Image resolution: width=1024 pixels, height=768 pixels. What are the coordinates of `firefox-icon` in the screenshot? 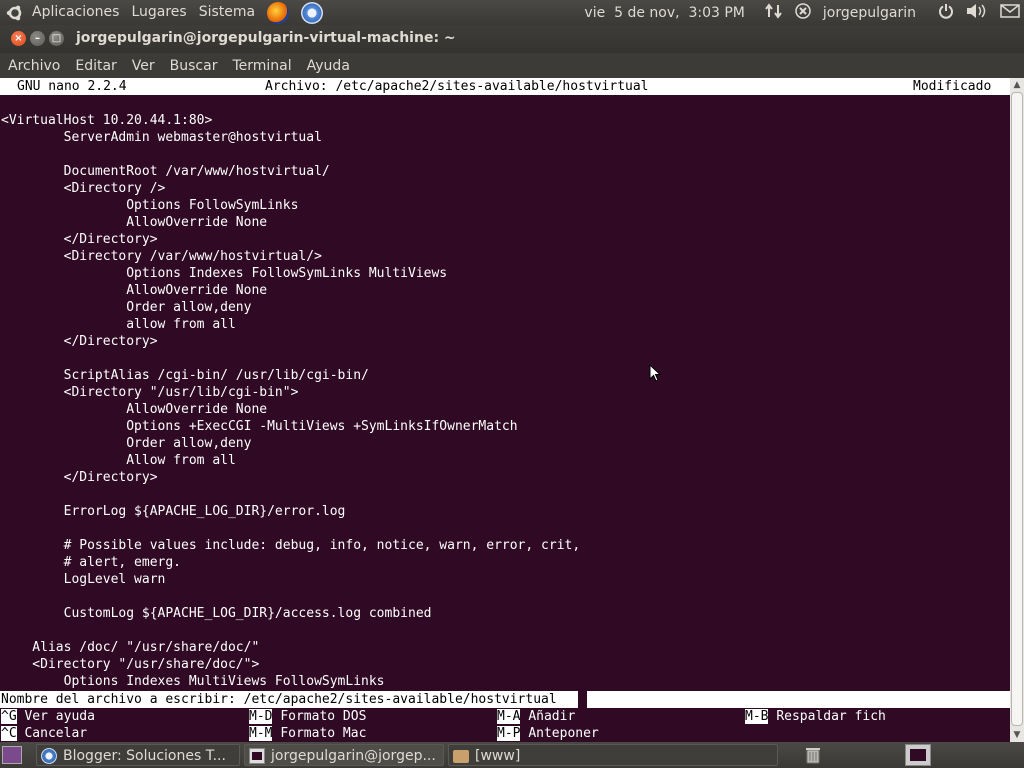 It's located at (278, 12).